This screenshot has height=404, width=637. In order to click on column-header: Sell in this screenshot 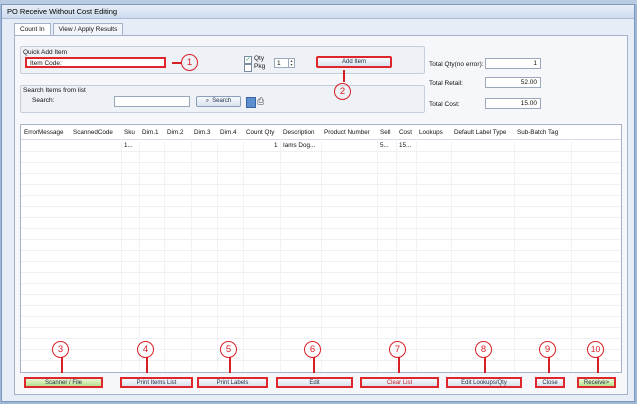, I will do `click(385, 132)`.